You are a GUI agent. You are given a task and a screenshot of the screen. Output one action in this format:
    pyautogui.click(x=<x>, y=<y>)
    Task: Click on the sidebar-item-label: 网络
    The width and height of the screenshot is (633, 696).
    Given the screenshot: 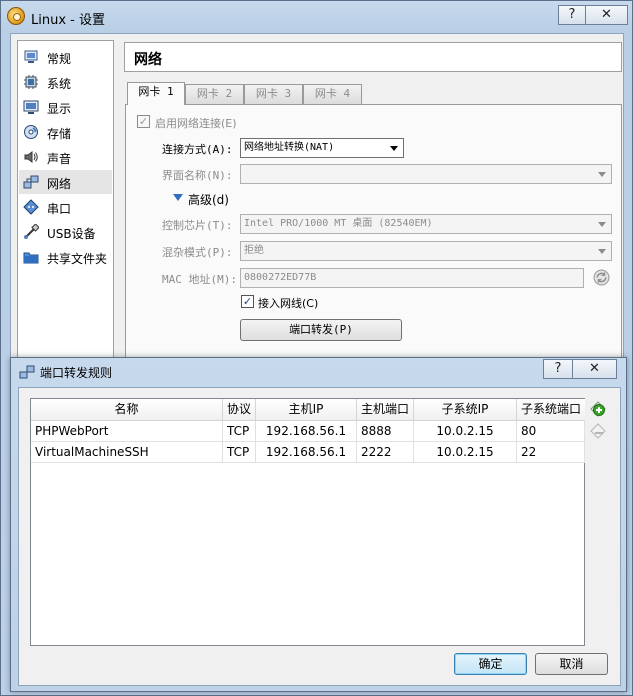 What is the action you would take?
    pyautogui.click(x=59, y=184)
    